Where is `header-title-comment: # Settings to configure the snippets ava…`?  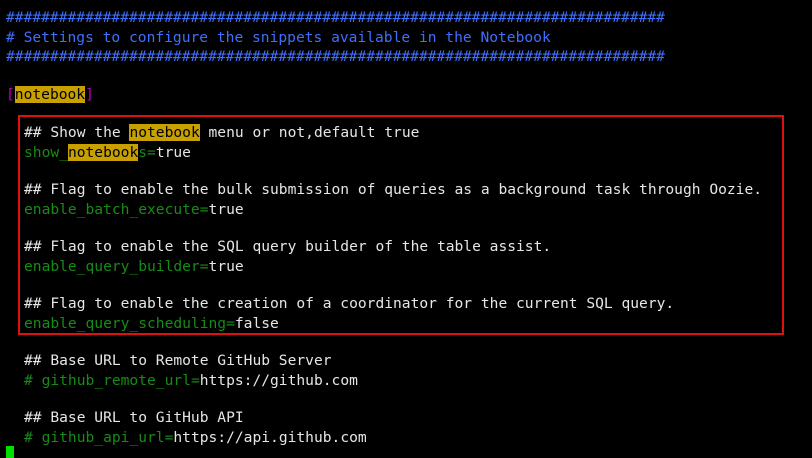
header-title-comment: # Settings to configure the snippets ava… is located at coordinates (278, 37).